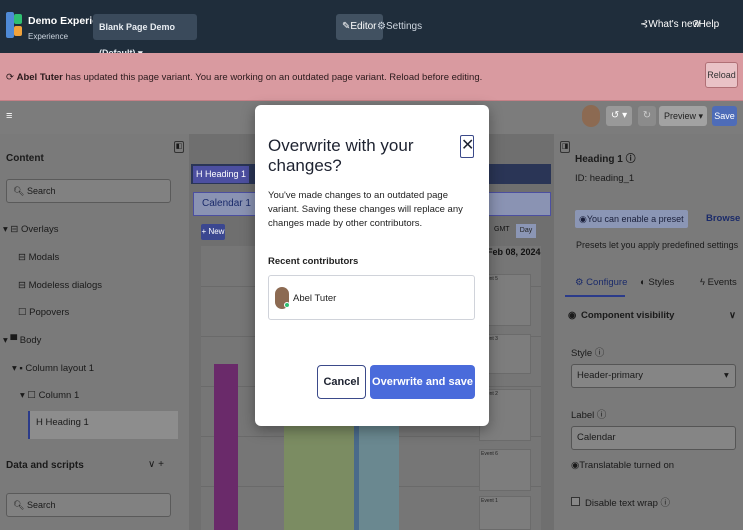 The height and width of the screenshot is (530, 743). What do you see at coordinates (607, 282) in the screenshot?
I see `tab-configure-label: Configure` at bounding box center [607, 282].